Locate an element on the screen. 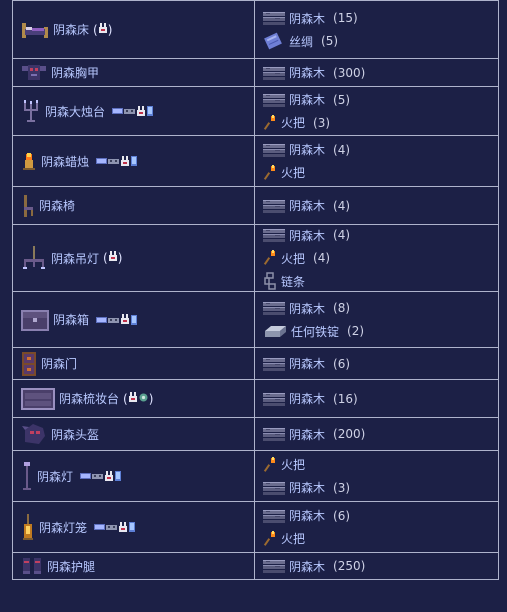  dresser-icon is located at coordinates (38, 399).